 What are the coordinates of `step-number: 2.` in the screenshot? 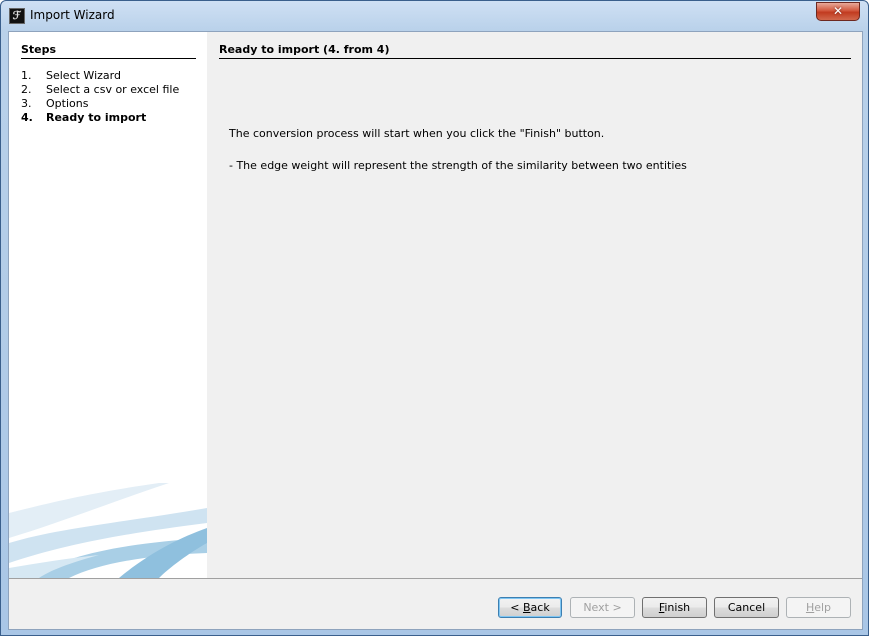 It's located at (26, 89).